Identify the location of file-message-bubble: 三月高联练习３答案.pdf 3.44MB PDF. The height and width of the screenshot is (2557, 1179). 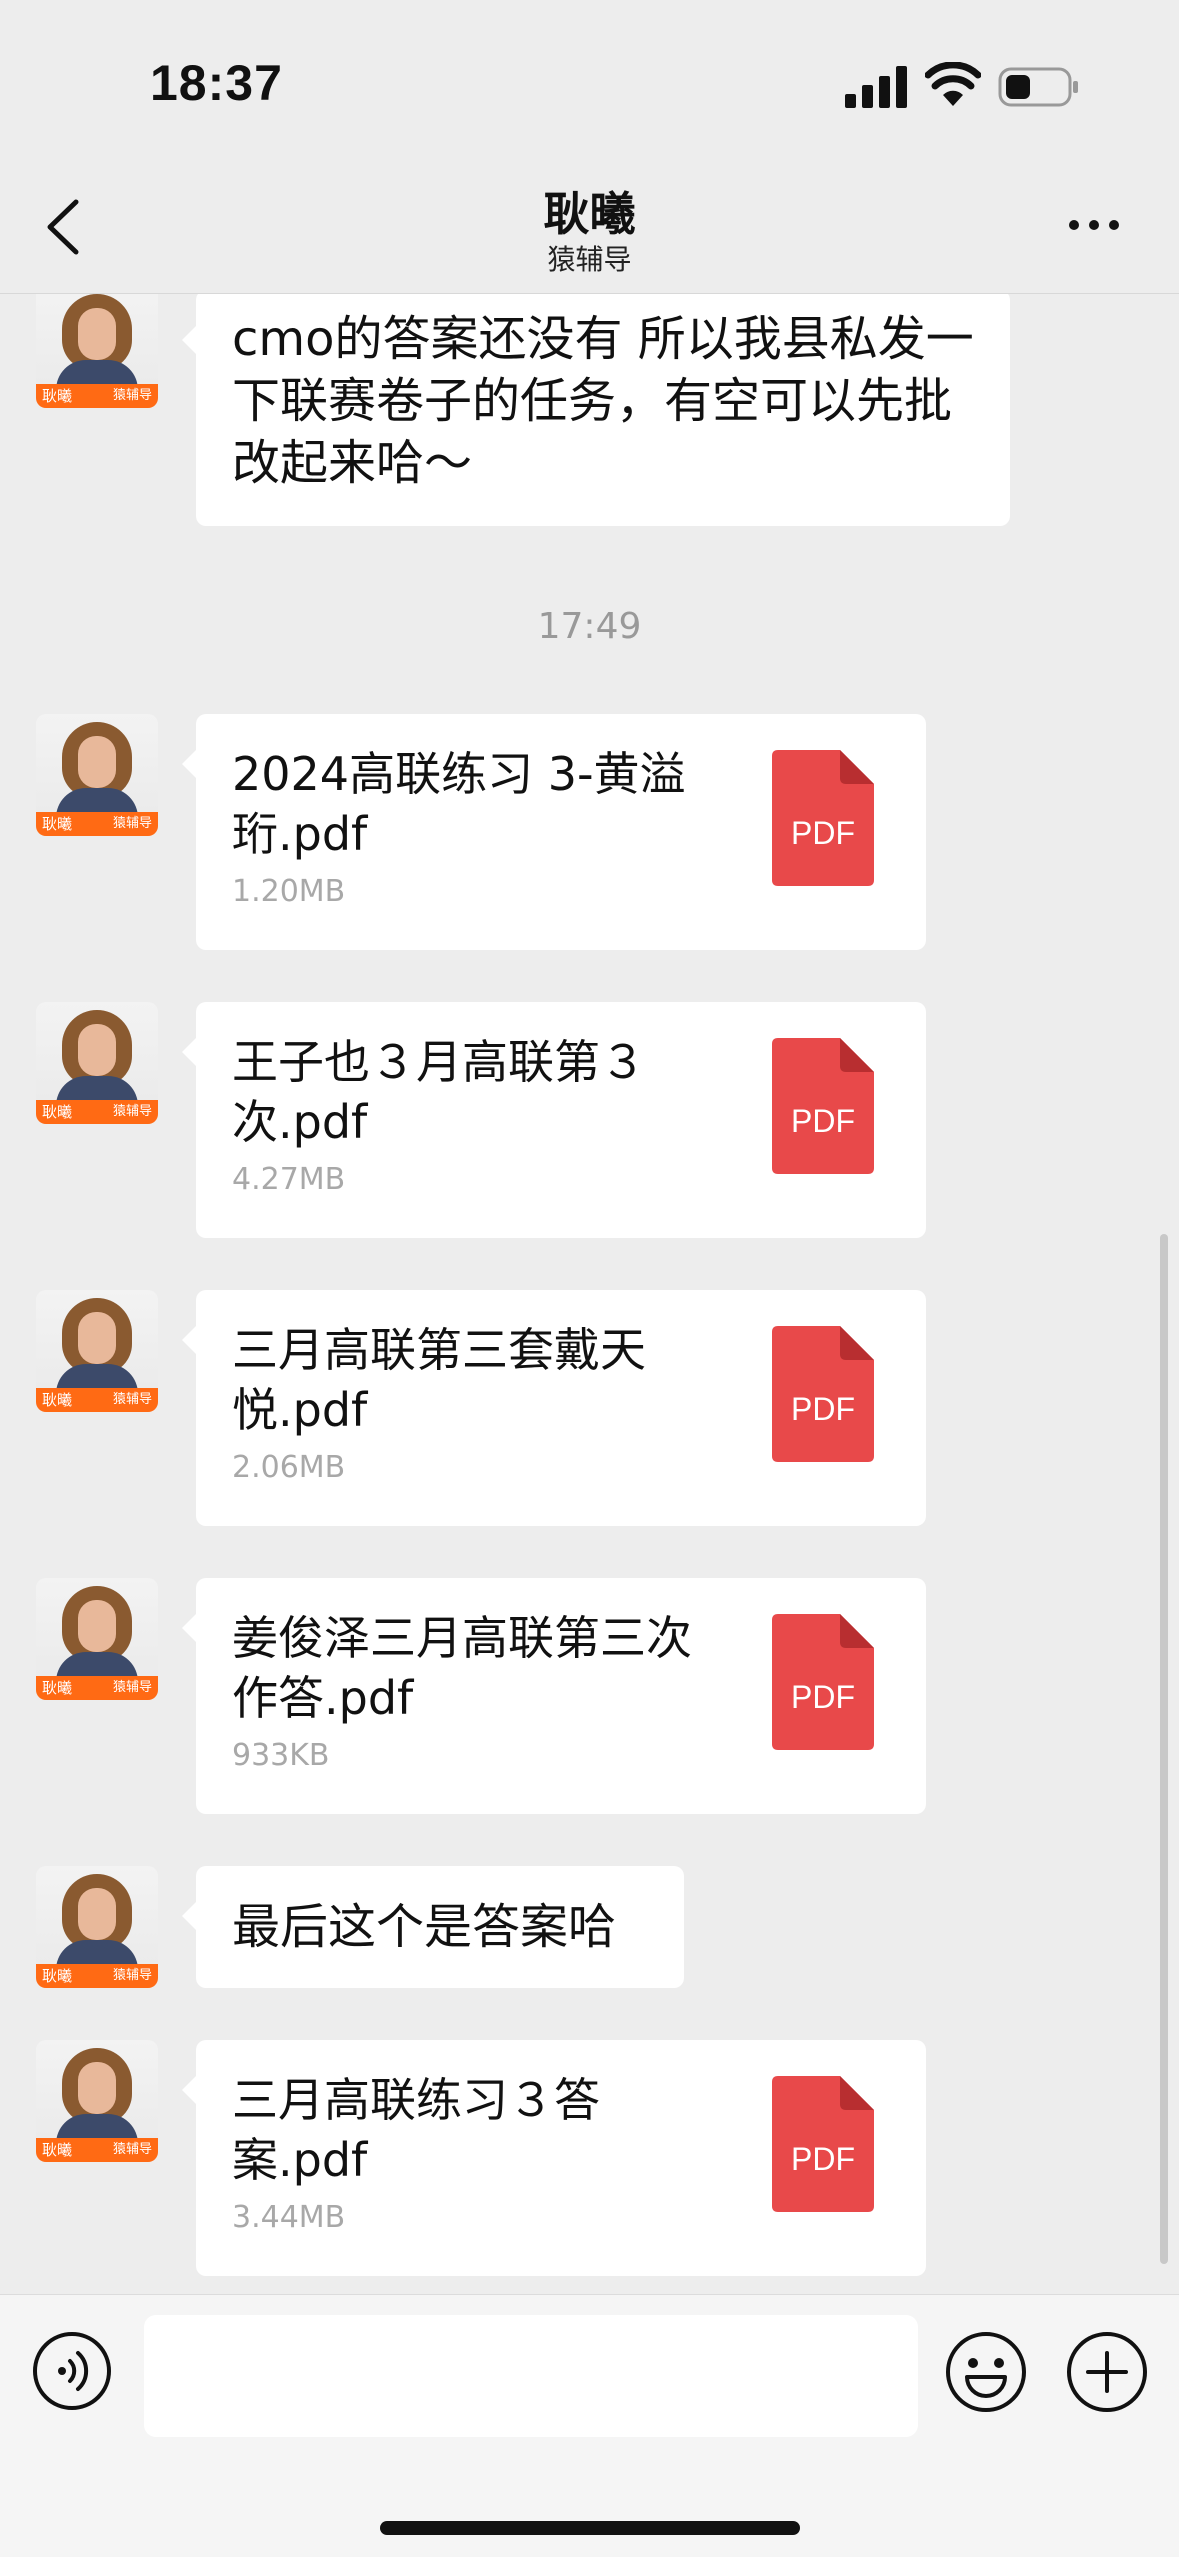
(554, 2158).